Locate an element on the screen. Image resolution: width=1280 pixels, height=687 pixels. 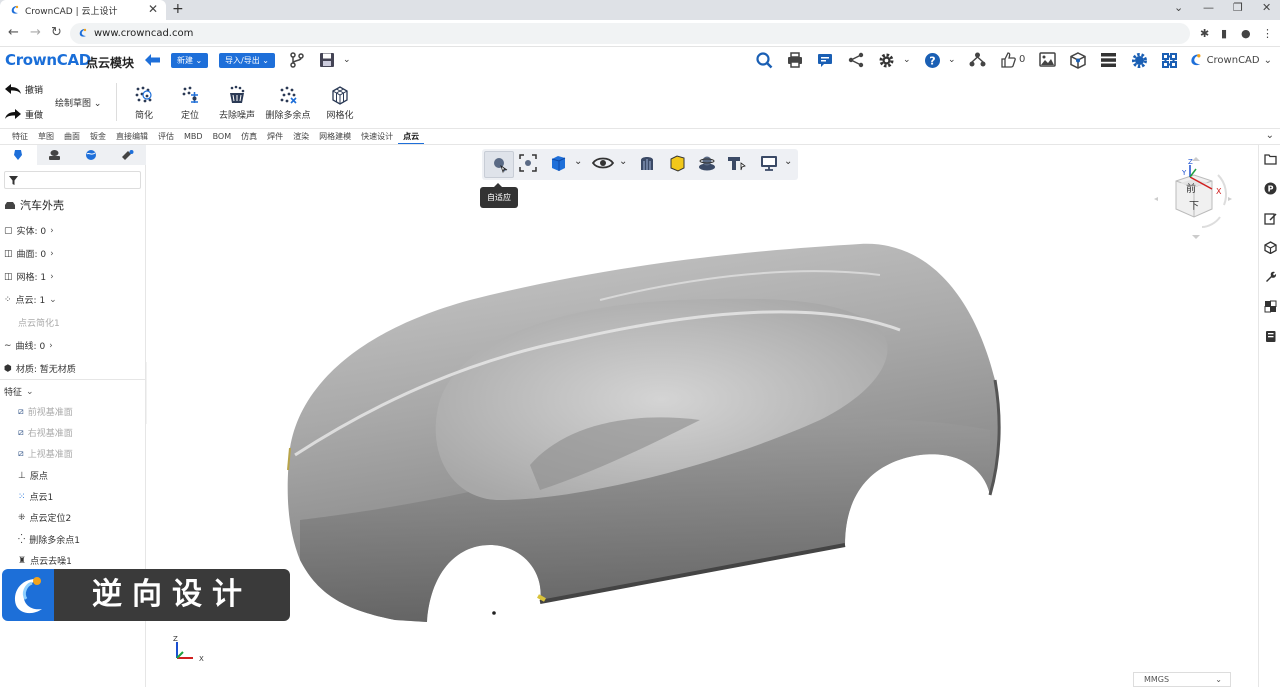
feature-origin: ⊥ 原点 is located at coordinates (33, 476).